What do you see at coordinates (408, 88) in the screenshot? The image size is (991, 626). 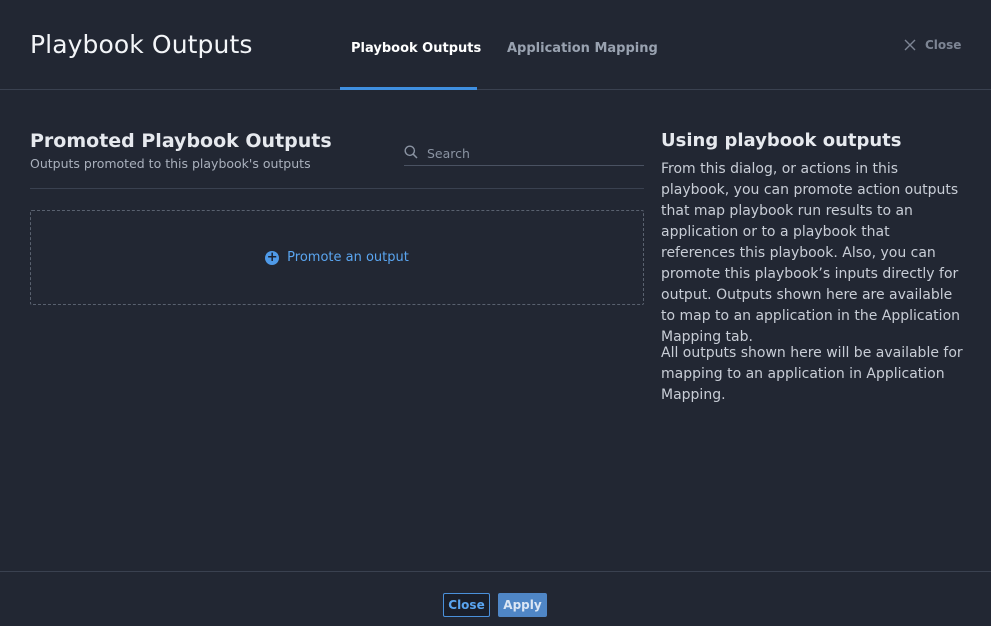 I see `active-tab-indicator` at bounding box center [408, 88].